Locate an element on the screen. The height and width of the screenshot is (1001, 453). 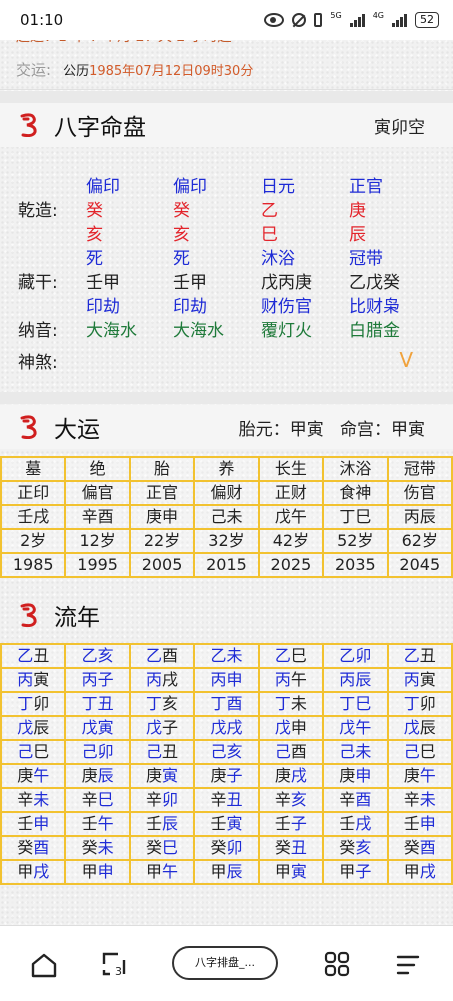
liunian-cell: 丙午 is located at coordinates (291, 680).